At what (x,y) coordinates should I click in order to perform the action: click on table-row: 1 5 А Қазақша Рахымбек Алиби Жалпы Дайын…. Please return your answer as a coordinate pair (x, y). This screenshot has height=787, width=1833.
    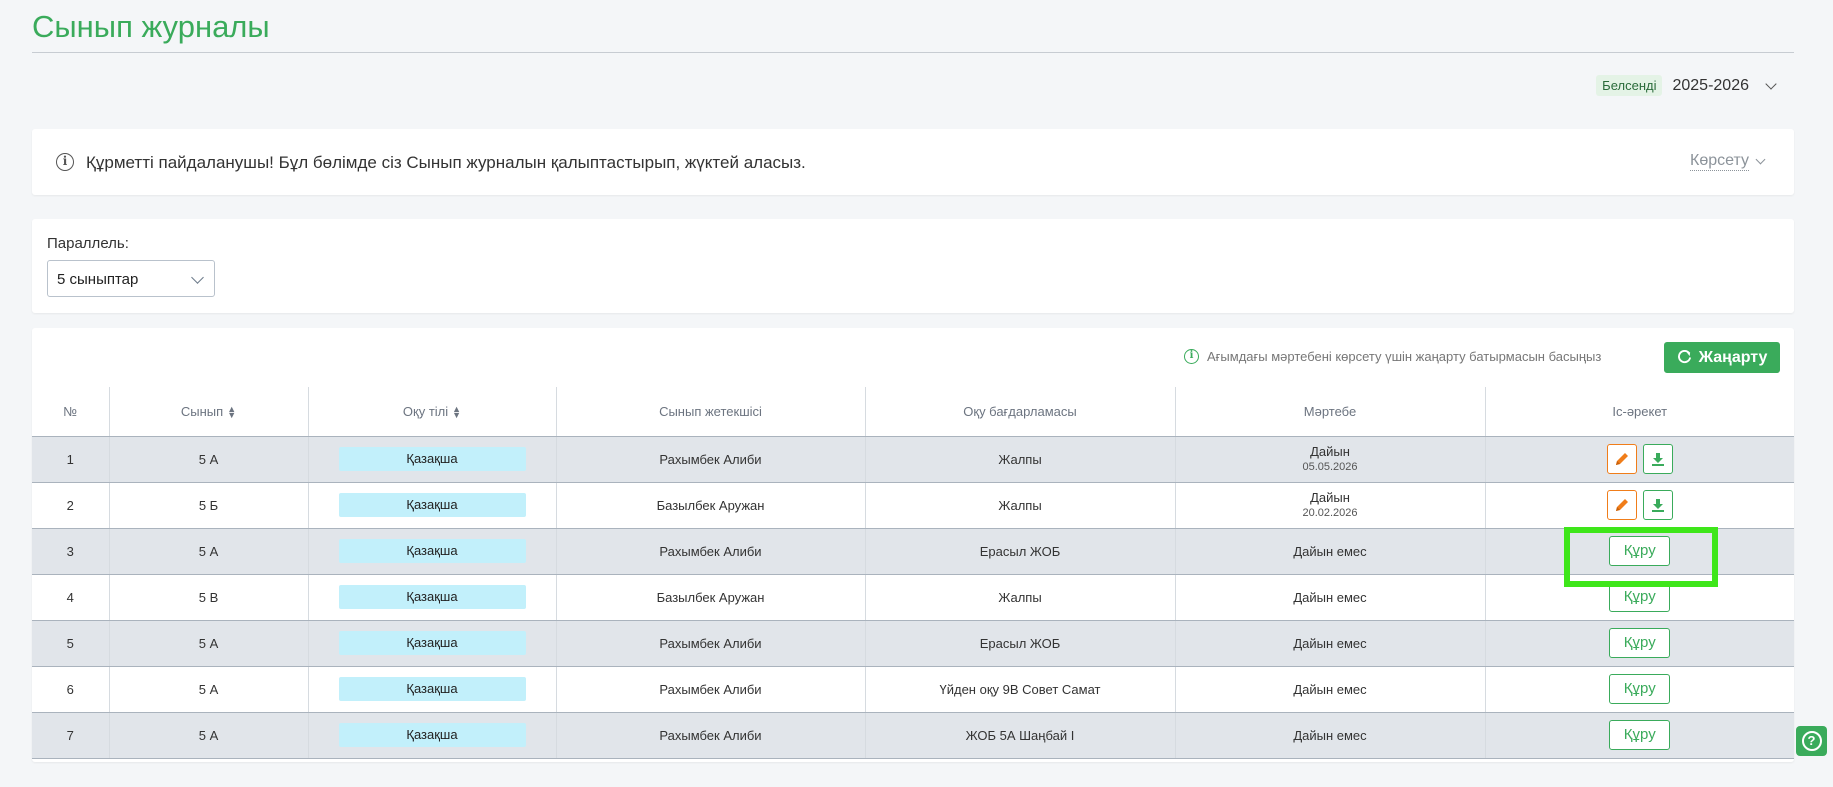
    Looking at the image, I should click on (913, 459).